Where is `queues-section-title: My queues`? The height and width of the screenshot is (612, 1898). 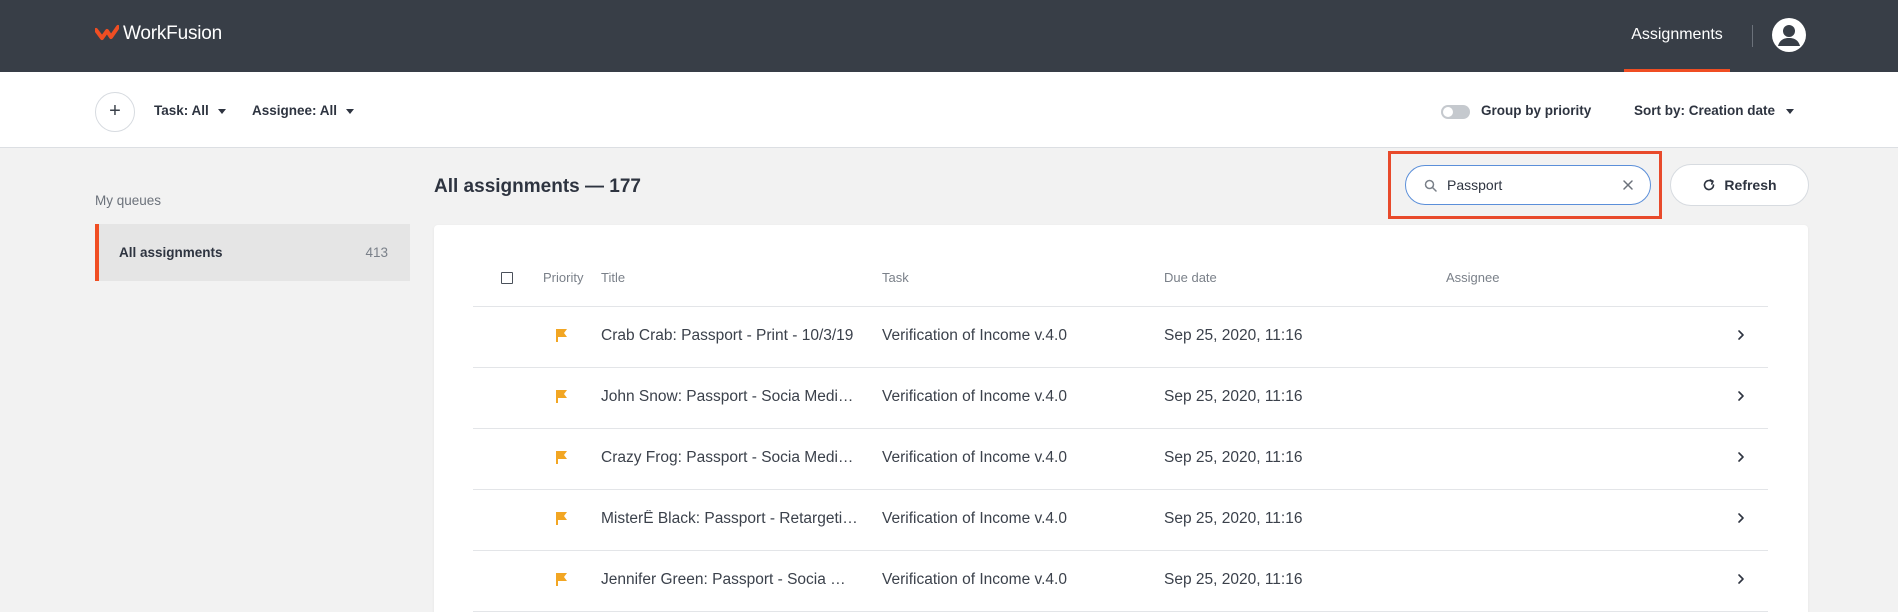 queues-section-title: My queues is located at coordinates (128, 200).